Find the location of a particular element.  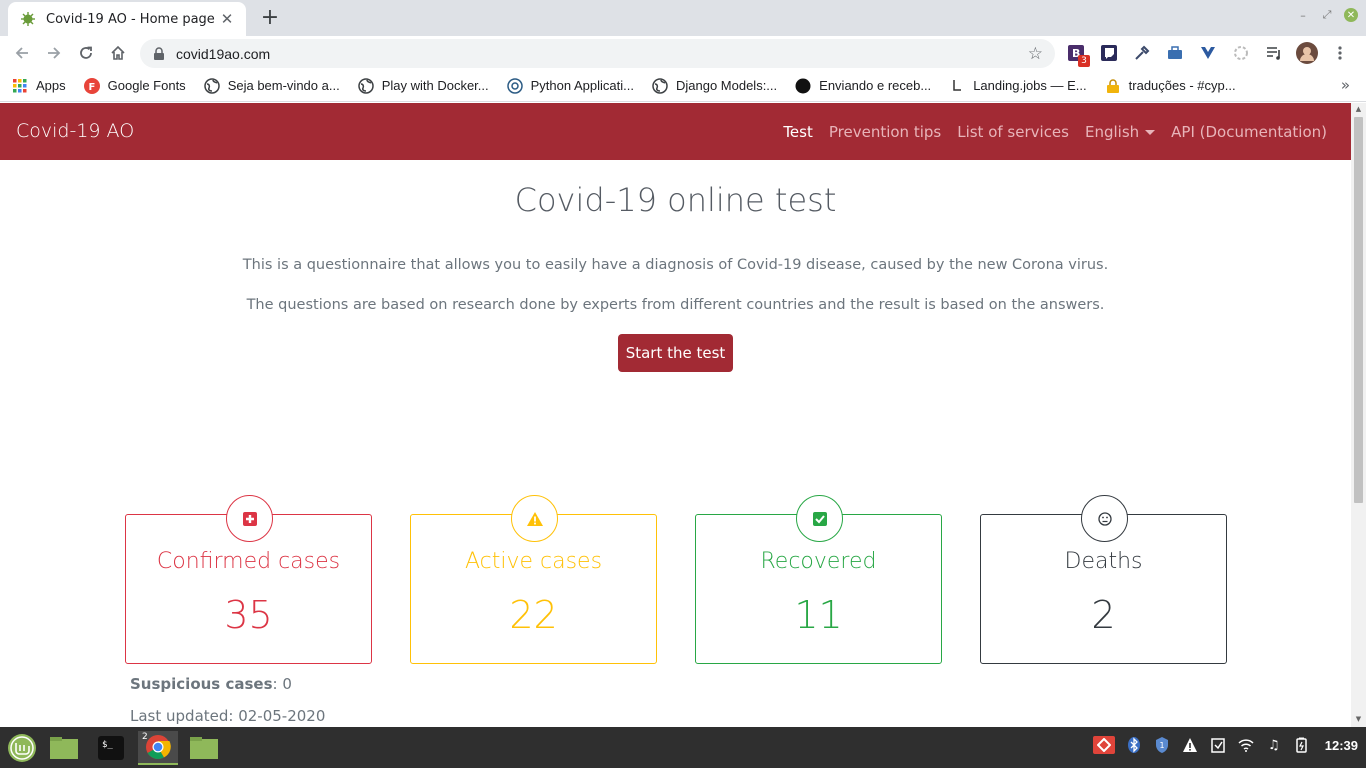

nav-test: Test is located at coordinates (798, 132).